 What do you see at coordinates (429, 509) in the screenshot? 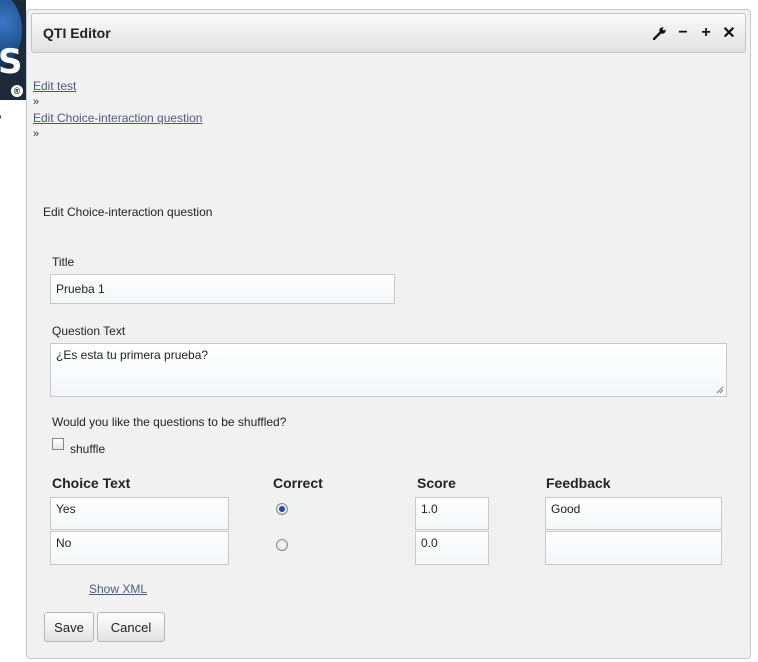
I see `score-value: 1.0` at bounding box center [429, 509].